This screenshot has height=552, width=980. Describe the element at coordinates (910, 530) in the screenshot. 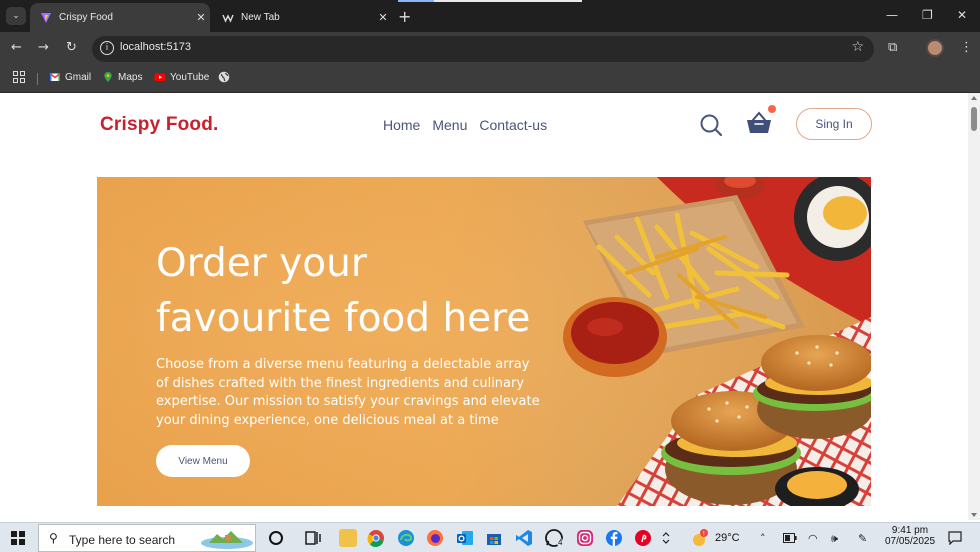

I see `clock-time: 9:41 pm` at that location.